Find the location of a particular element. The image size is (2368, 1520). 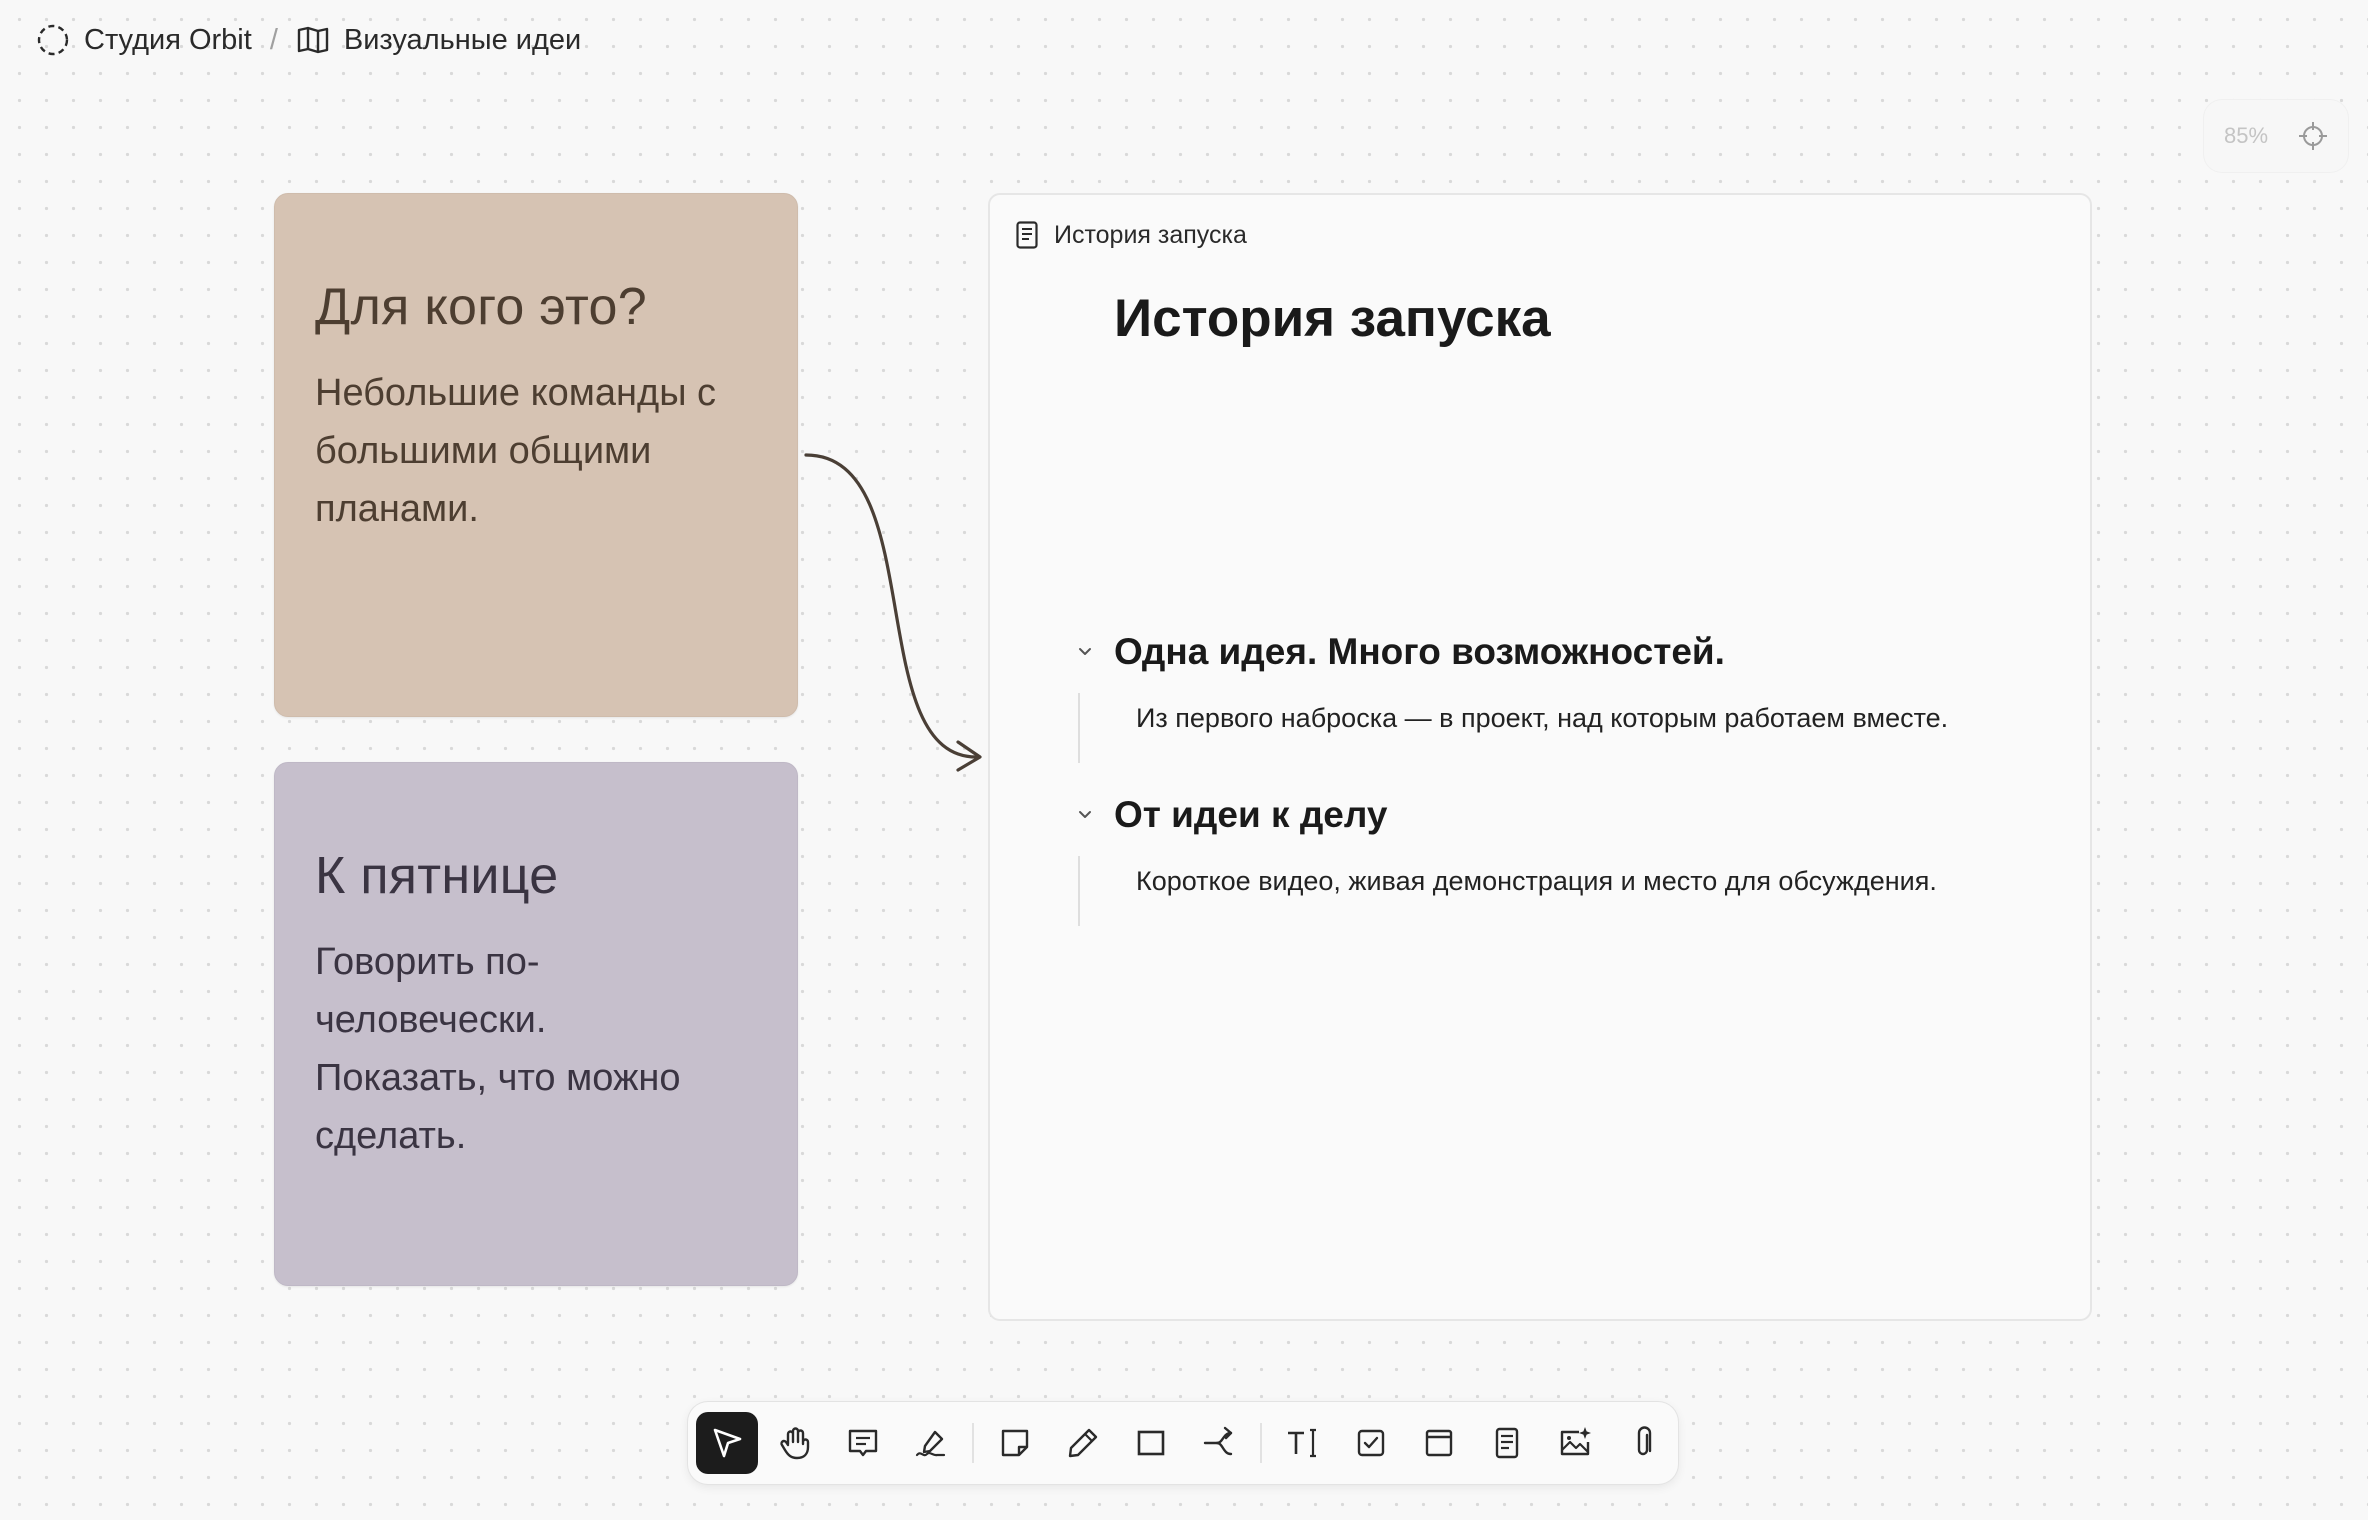

hand-tool-button is located at coordinates (795, 1443).